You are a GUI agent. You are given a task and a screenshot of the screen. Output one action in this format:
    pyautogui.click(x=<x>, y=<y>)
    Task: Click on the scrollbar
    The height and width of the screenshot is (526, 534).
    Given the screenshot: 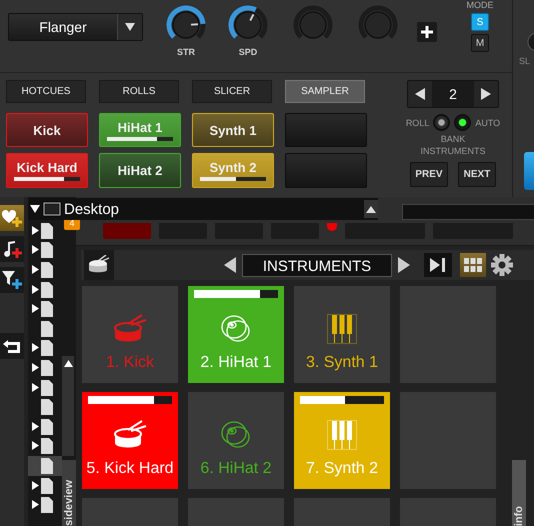 What is the action you would take?
    pyautogui.click(x=68, y=406)
    